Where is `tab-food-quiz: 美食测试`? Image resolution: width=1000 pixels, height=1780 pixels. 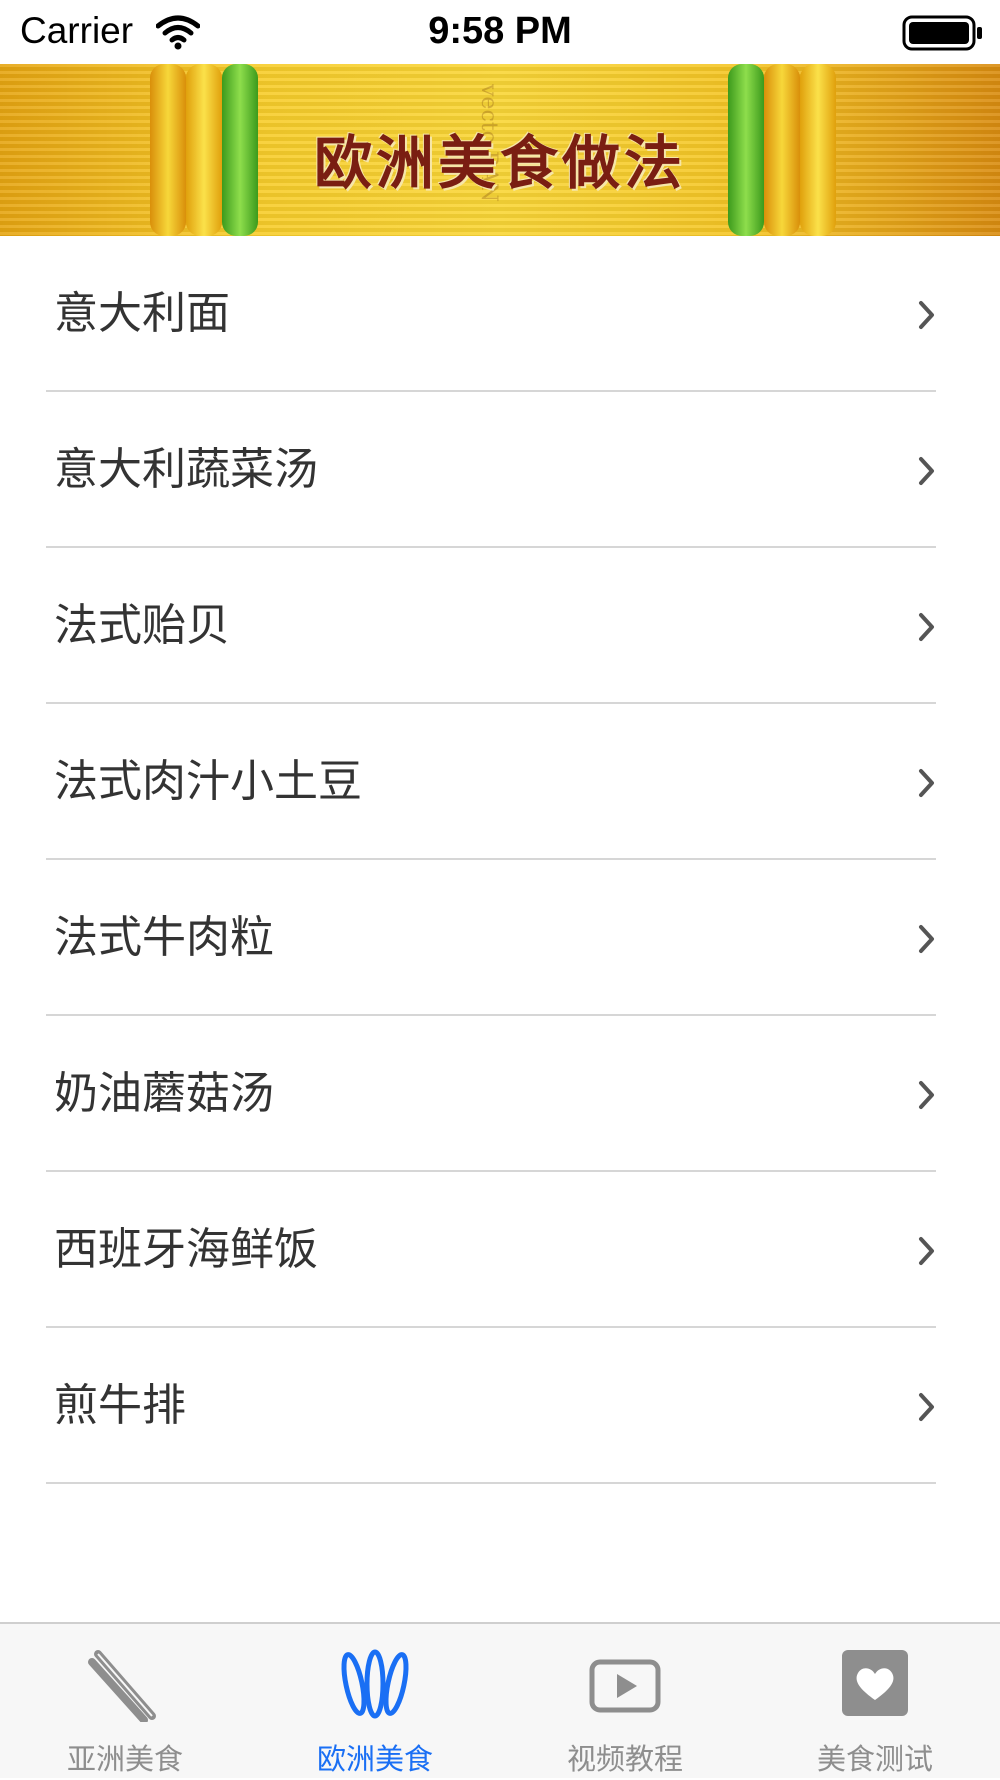 tab-food-quiz: 美食测试 is located at coordinates (875, 1702).